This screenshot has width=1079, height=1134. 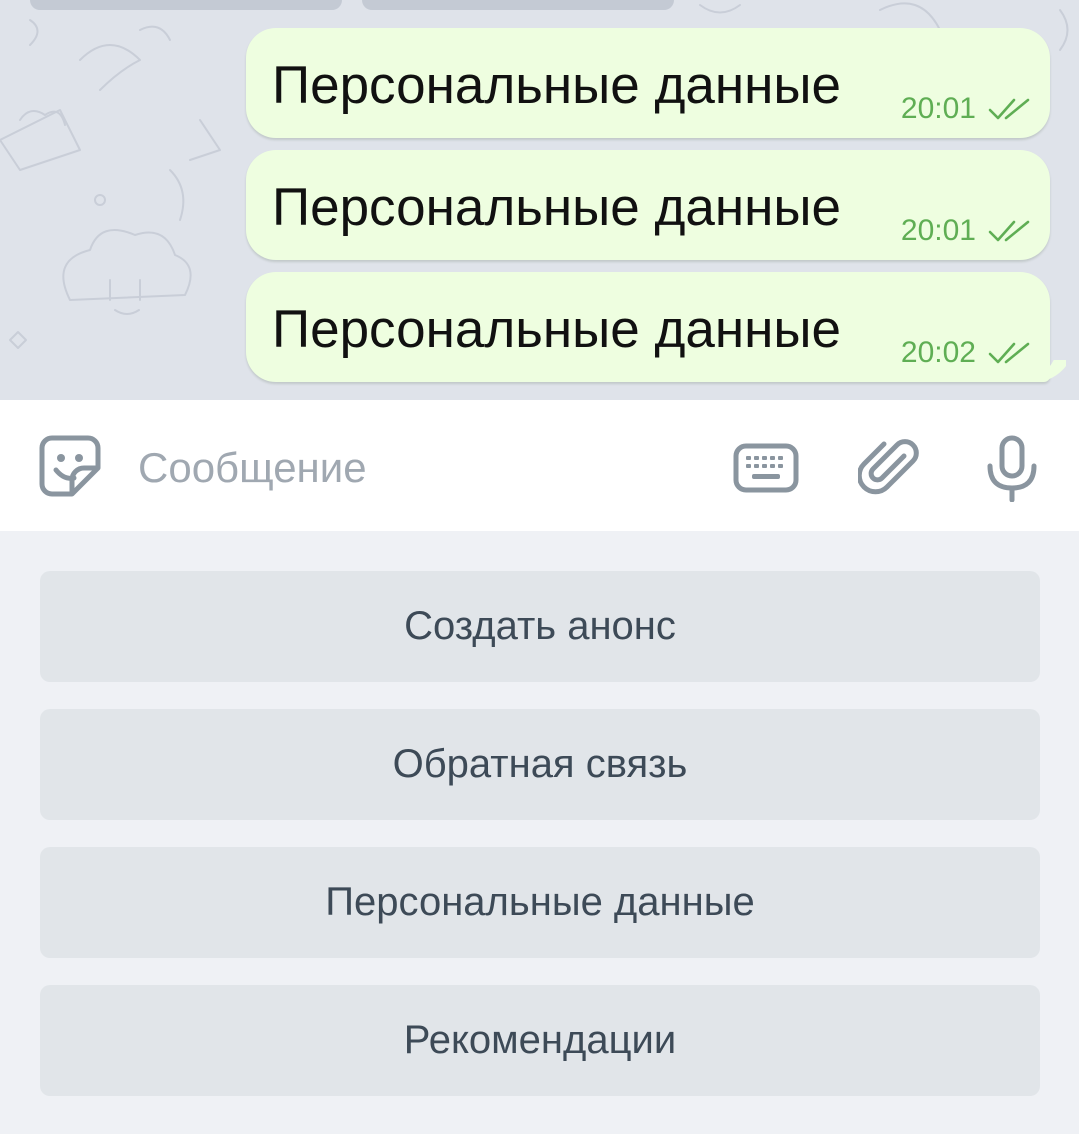 What do you see at coordinates (540, 1040) in the screenshot?
I see `reply-button-recommendations: Рекомендации` at bounding box center [540, 1040].